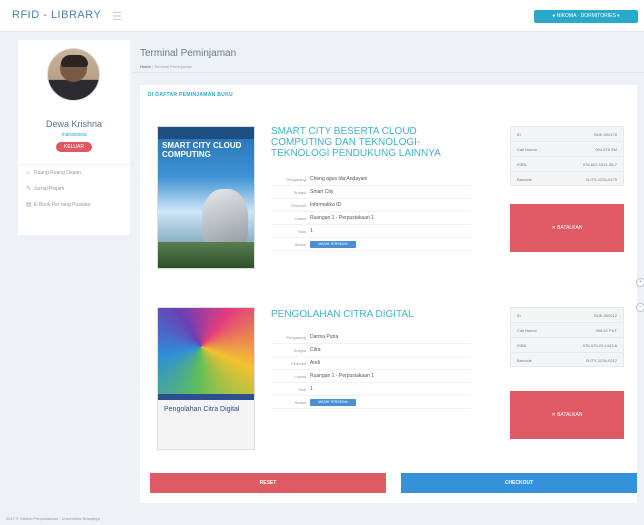 This screenshot has width=644, height=525. Describe the element at coordinates (296, 337) in the screenshot. I see `detail-label: Pengarang` at that location.